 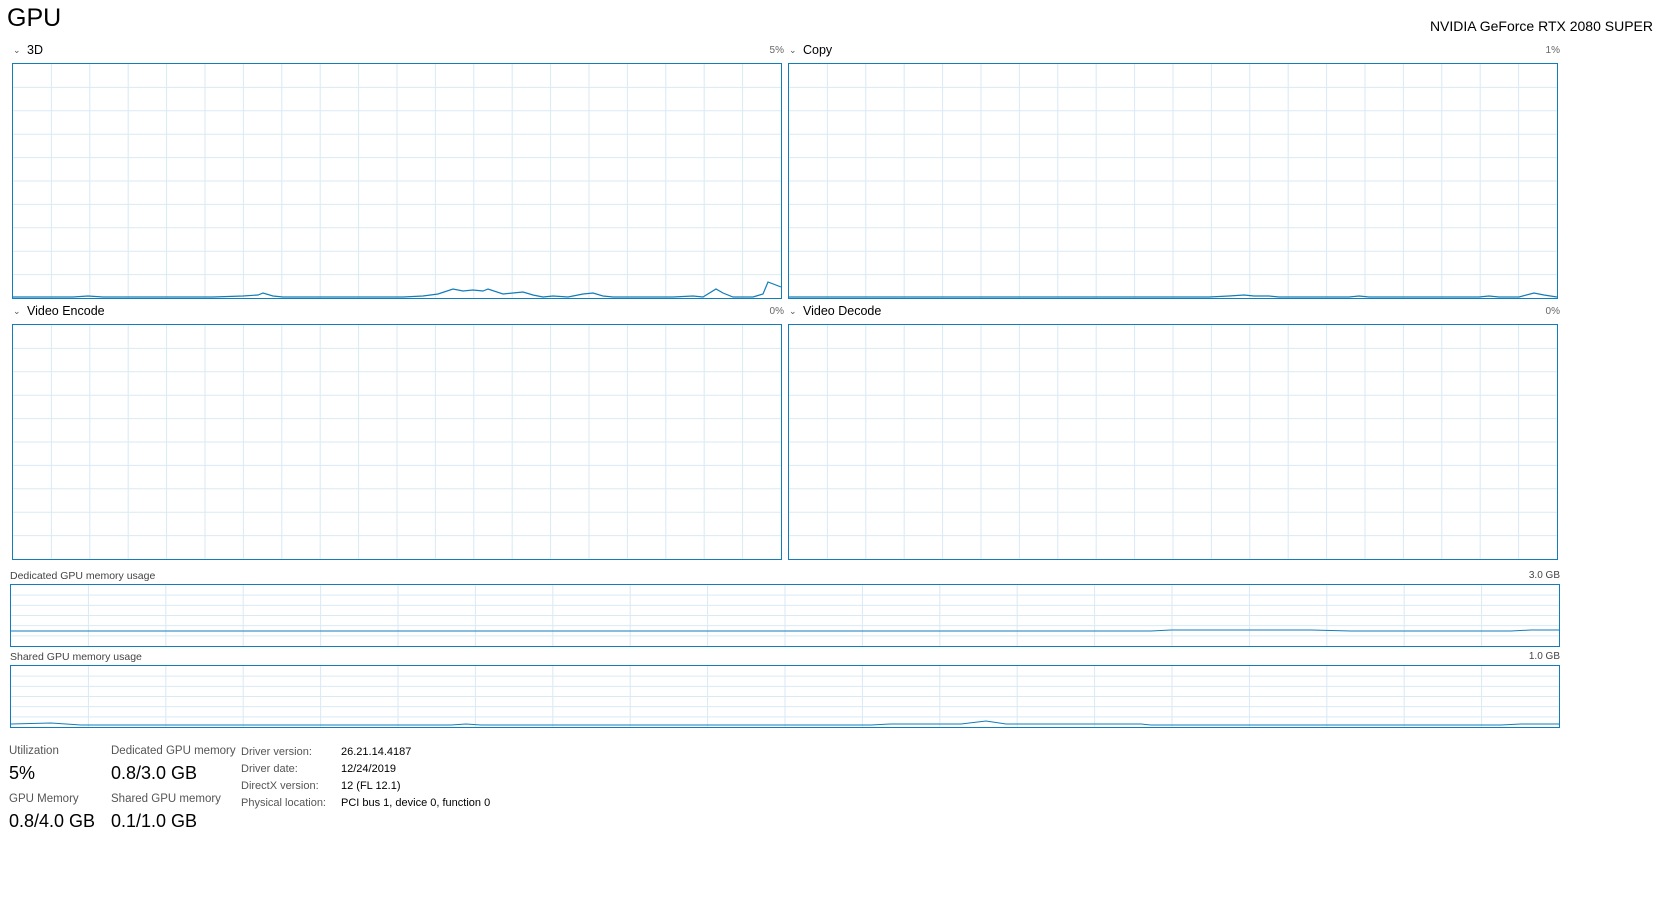 I want to click on engine-graph-copy-plot, so click(x=1173, y=181).